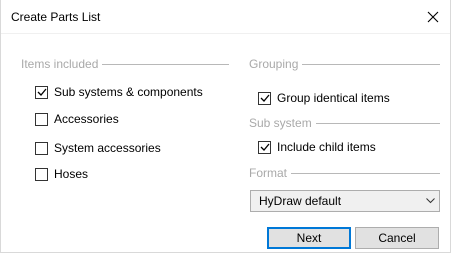  I want to click on cancel-button: Cancel, so click(397, 238).